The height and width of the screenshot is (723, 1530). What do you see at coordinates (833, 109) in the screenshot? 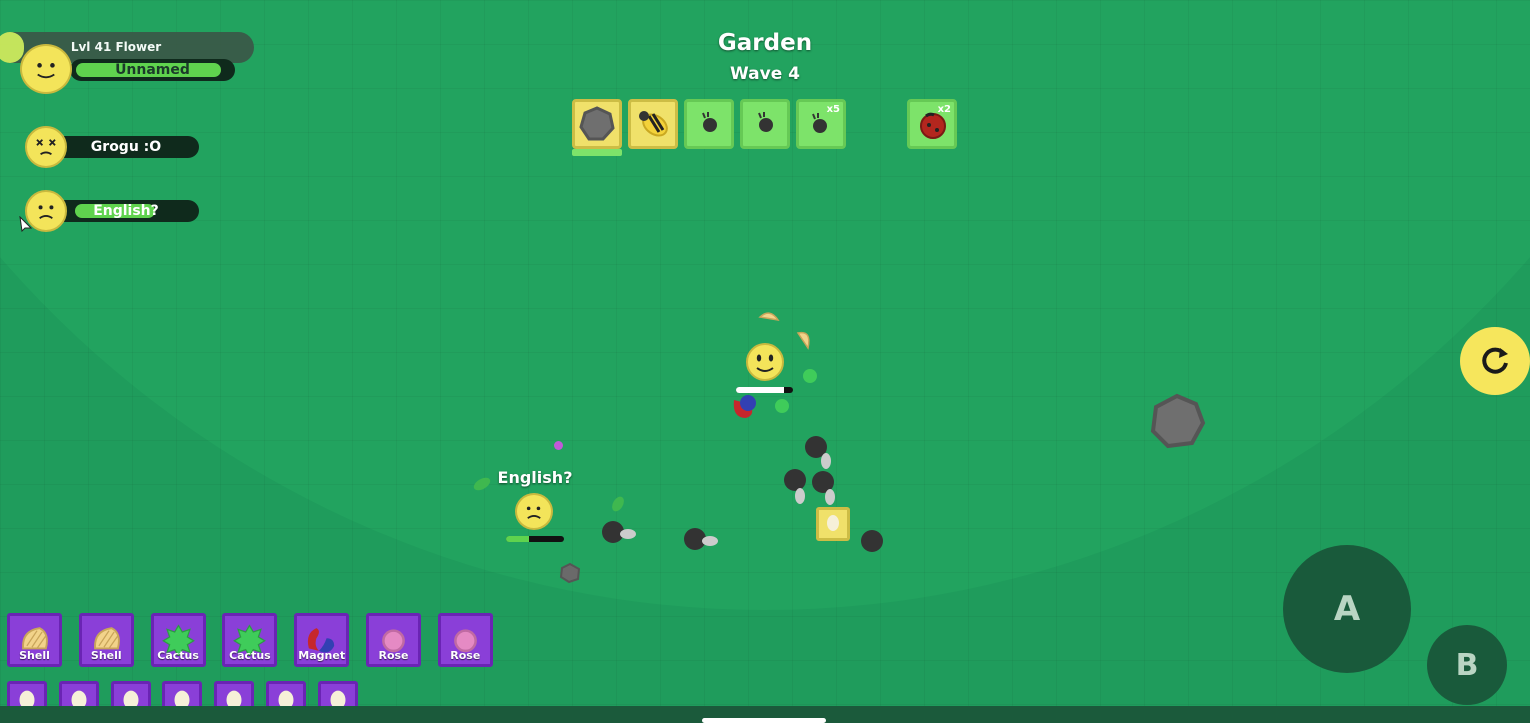
I see `mob-count: x5` at bounding box center [833, 109].